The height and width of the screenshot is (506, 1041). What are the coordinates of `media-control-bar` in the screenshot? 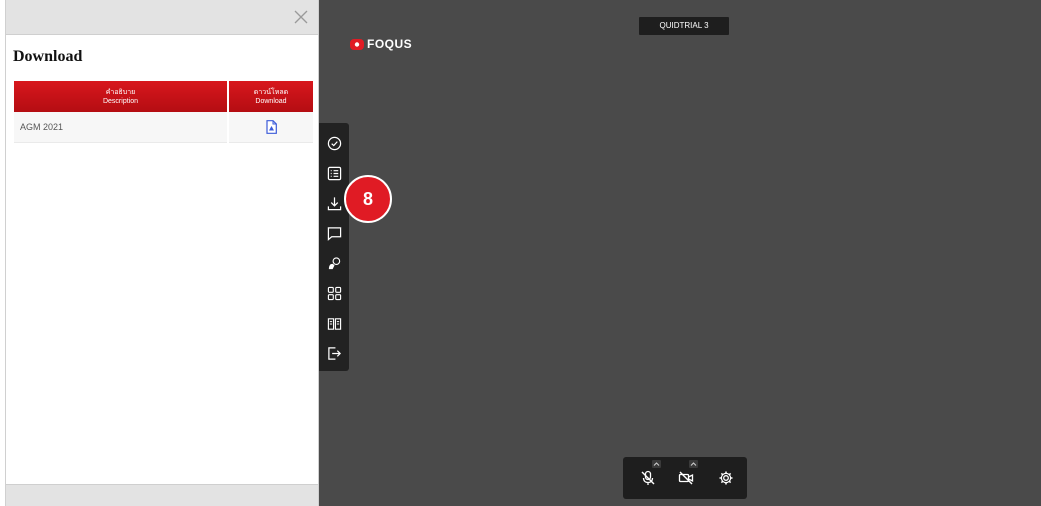 It's located at (685, 478).